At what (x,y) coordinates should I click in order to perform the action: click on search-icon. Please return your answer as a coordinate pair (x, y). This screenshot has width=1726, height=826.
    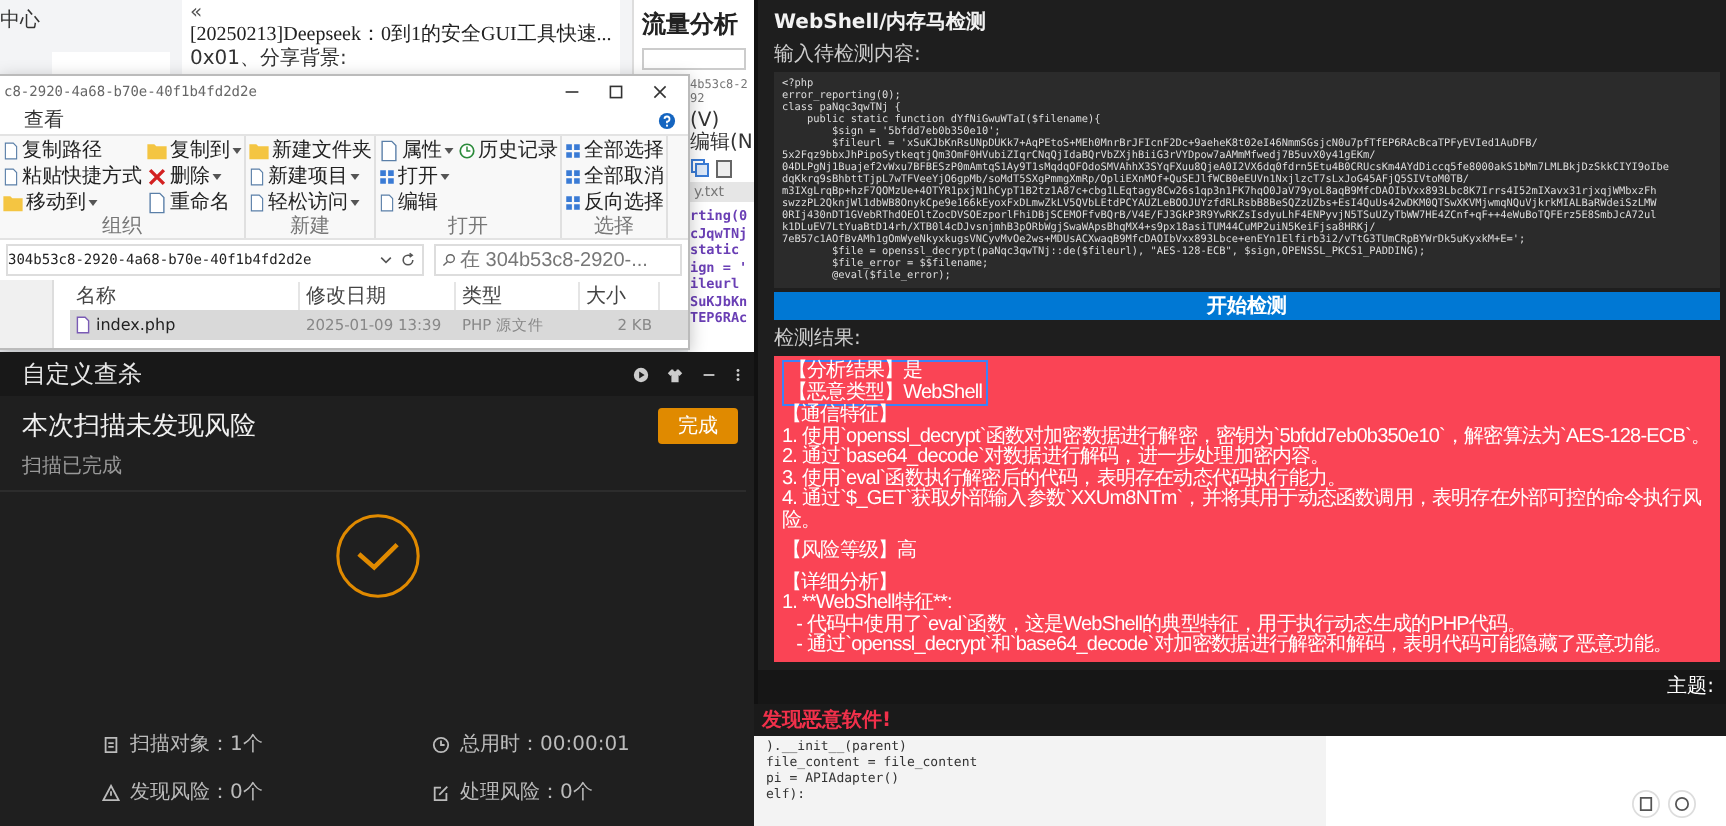
    Looking at the image, I should click on (449, 260).